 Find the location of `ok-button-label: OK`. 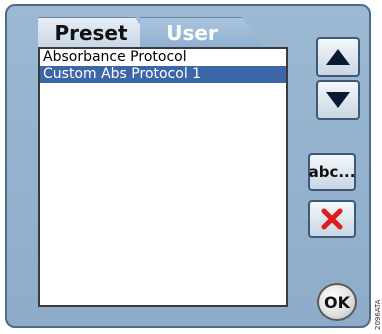

ok-button-label: OK is located at coordinates (337, 302).